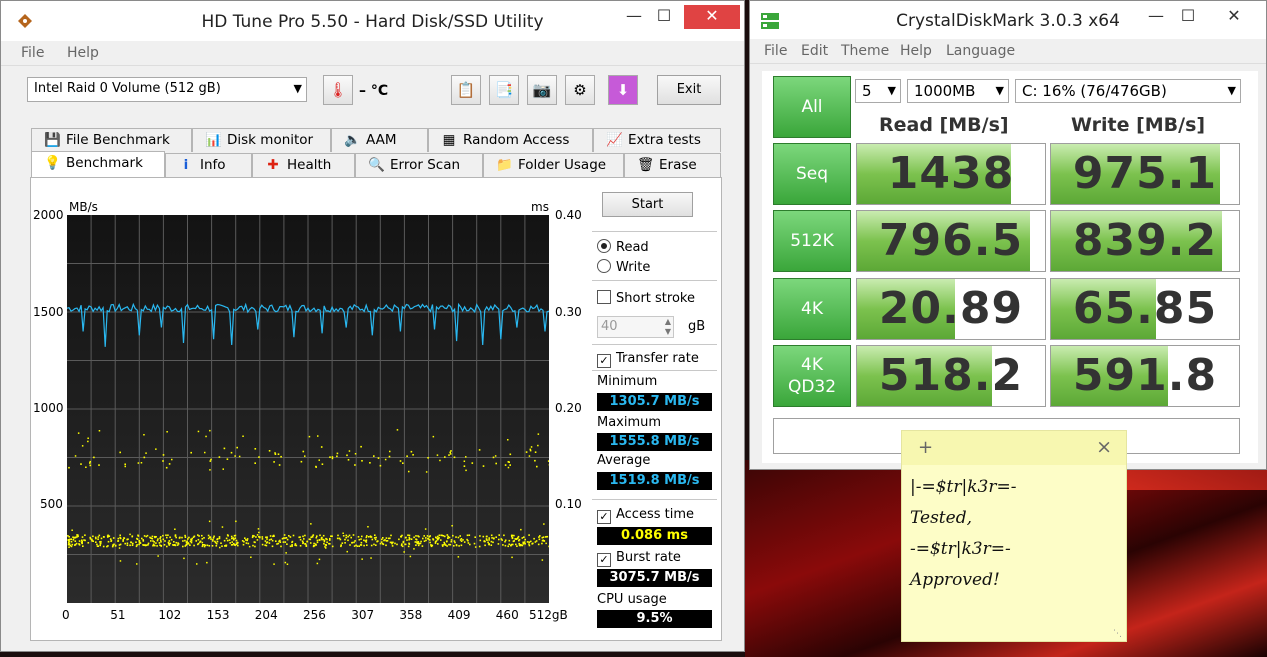  What do you see at coordinates (812, 241) in the screenshot?
I see `test-button-512k: 512K` at bounding box center [812, 241].